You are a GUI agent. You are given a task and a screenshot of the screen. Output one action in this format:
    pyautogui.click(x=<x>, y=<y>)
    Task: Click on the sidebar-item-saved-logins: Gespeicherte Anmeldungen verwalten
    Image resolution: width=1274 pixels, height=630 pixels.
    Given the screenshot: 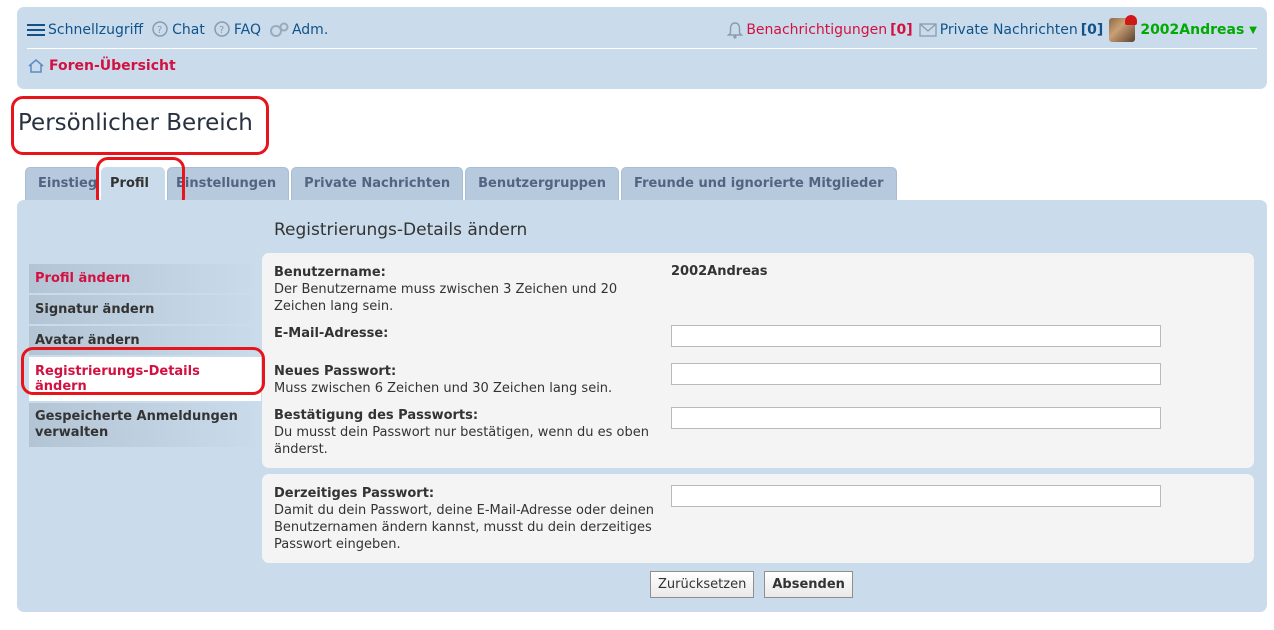 What is the action you would take?
    pyautogui.click(x=145, y=425)
    